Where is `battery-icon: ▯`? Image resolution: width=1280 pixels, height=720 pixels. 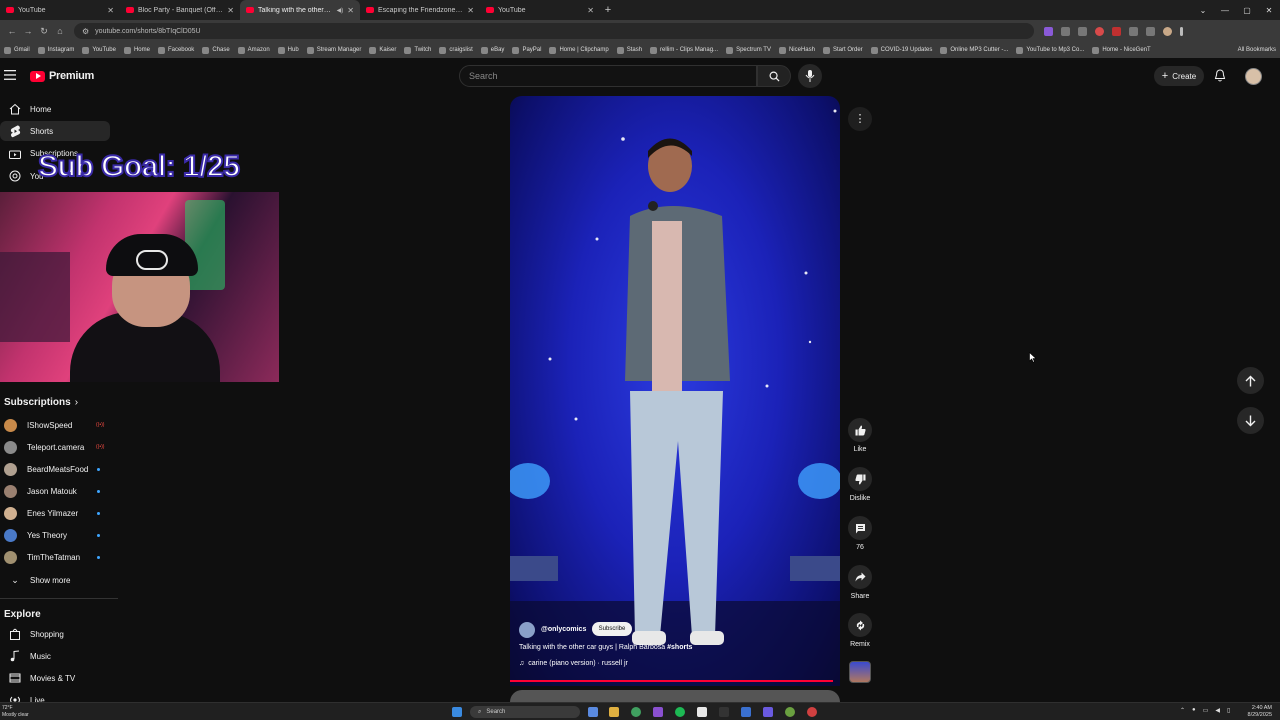 battery-icon: ▯ is located at coordinates (1228, 710).